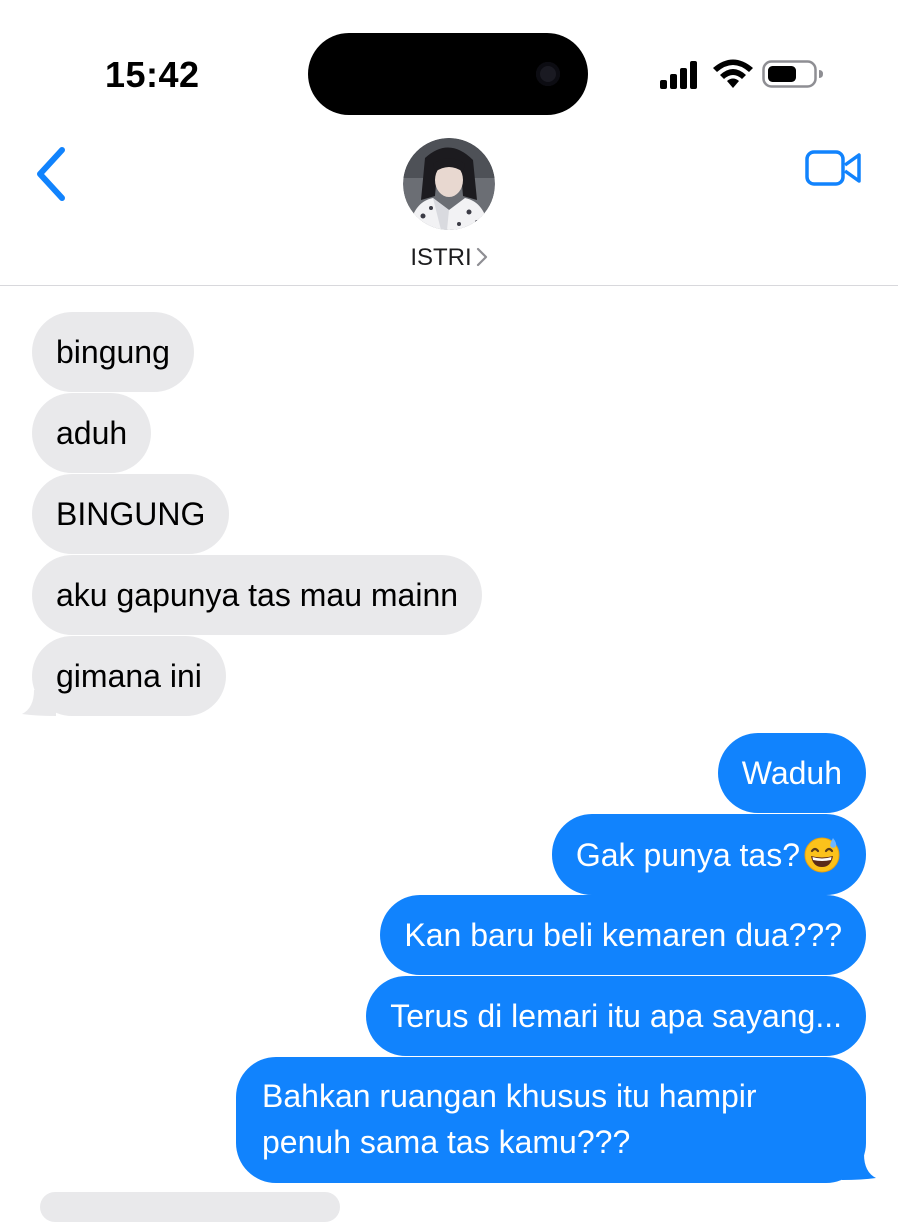 This screenshot has height=1222, width=898. I want to click on message-text: aduh, so click(92, 433).